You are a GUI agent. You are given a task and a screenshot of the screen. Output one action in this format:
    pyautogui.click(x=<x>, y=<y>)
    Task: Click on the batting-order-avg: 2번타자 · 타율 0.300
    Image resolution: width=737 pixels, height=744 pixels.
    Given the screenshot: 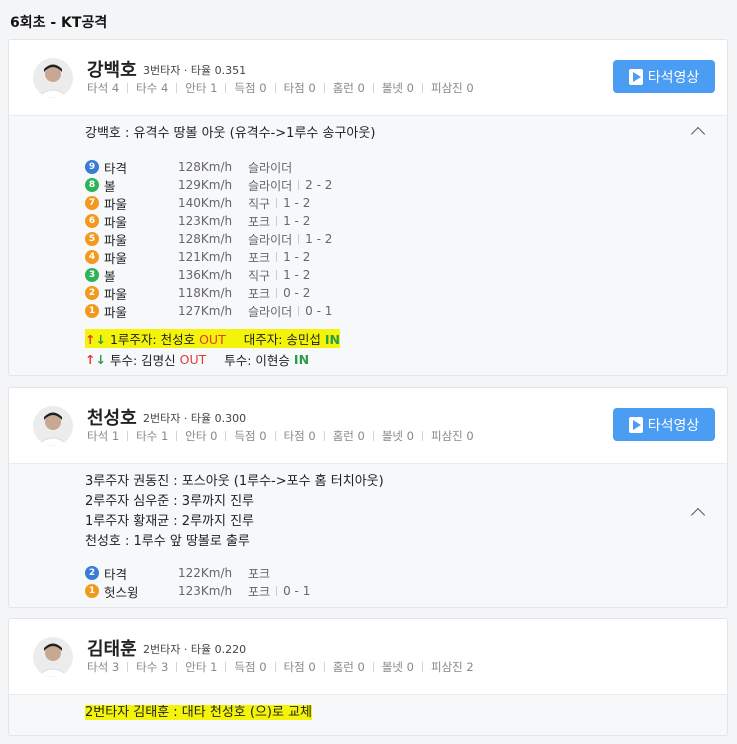 What is the action you would take?
    pyautogui.click(x=195, y=418)
    